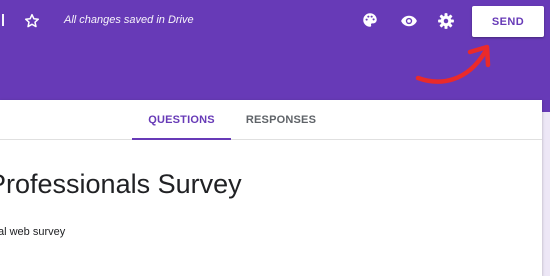 The height and width of the screenshot is (276, 550). I want to click on eye-icon, so click(409, 21).